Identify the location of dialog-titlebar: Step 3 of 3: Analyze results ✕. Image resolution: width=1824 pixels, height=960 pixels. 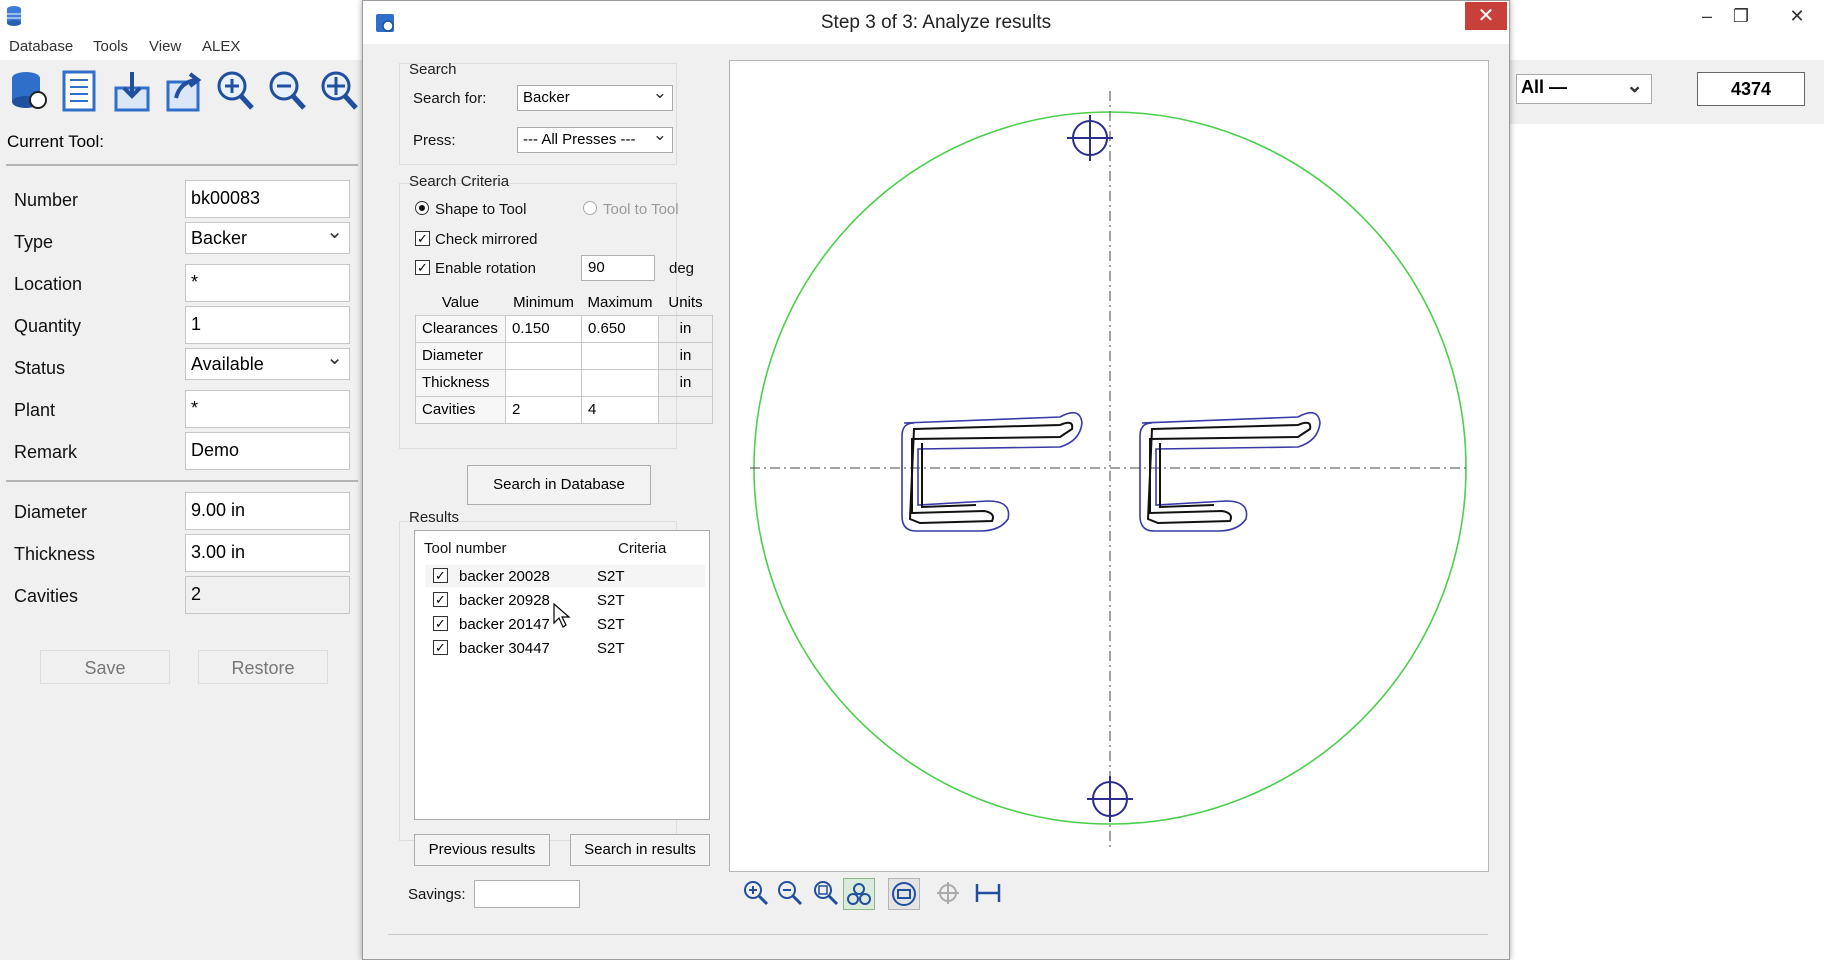
(936, 22).